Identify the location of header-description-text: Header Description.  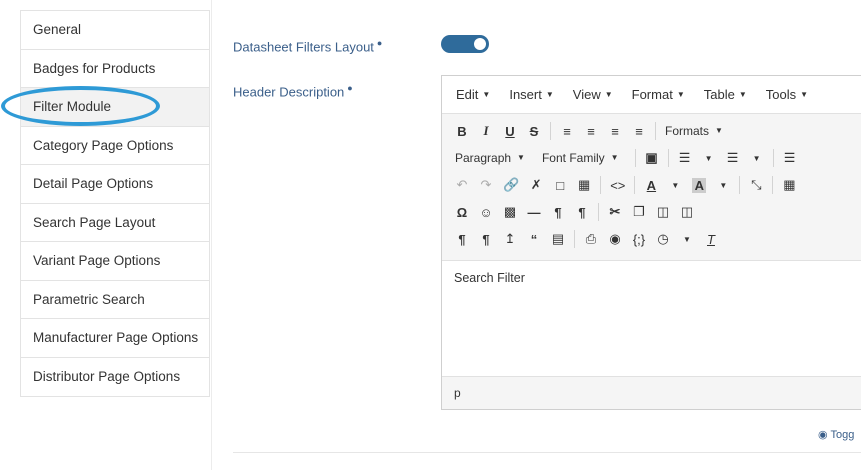
(289, 92).